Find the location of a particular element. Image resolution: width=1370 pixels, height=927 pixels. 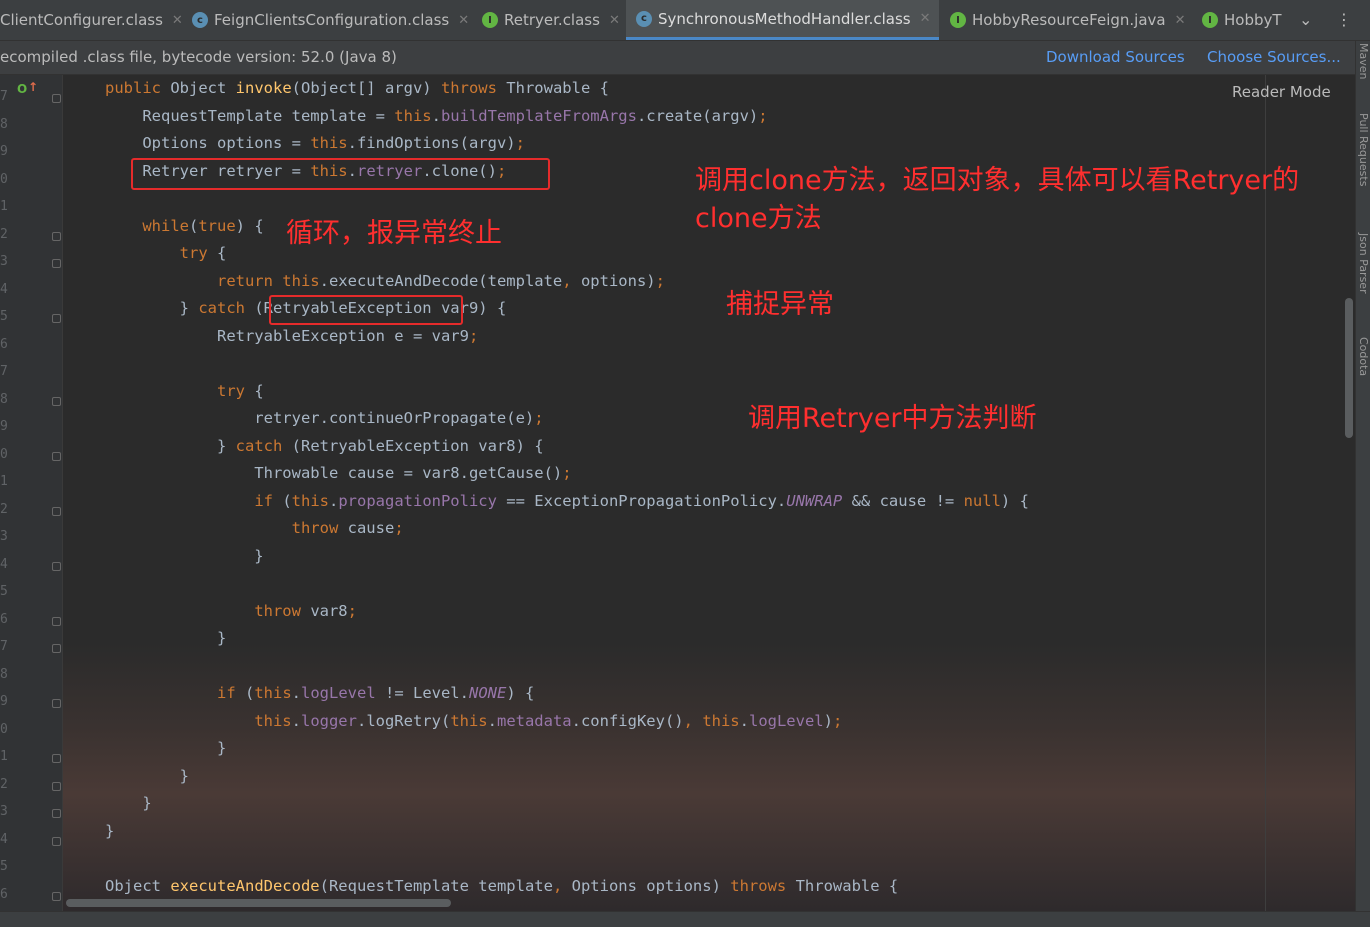

reader-mode-button: Reader Mode is located at coordinates (1281, 92).